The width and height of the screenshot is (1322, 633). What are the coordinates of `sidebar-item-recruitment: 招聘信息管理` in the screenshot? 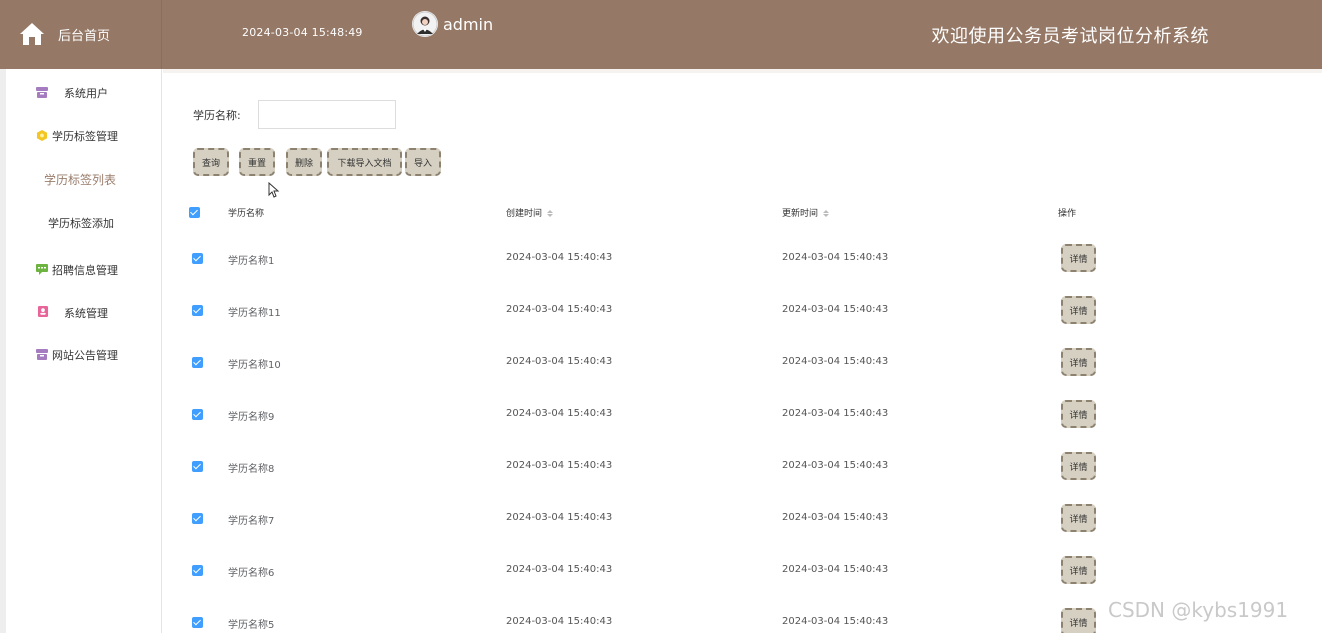 It's located at (81, 270).